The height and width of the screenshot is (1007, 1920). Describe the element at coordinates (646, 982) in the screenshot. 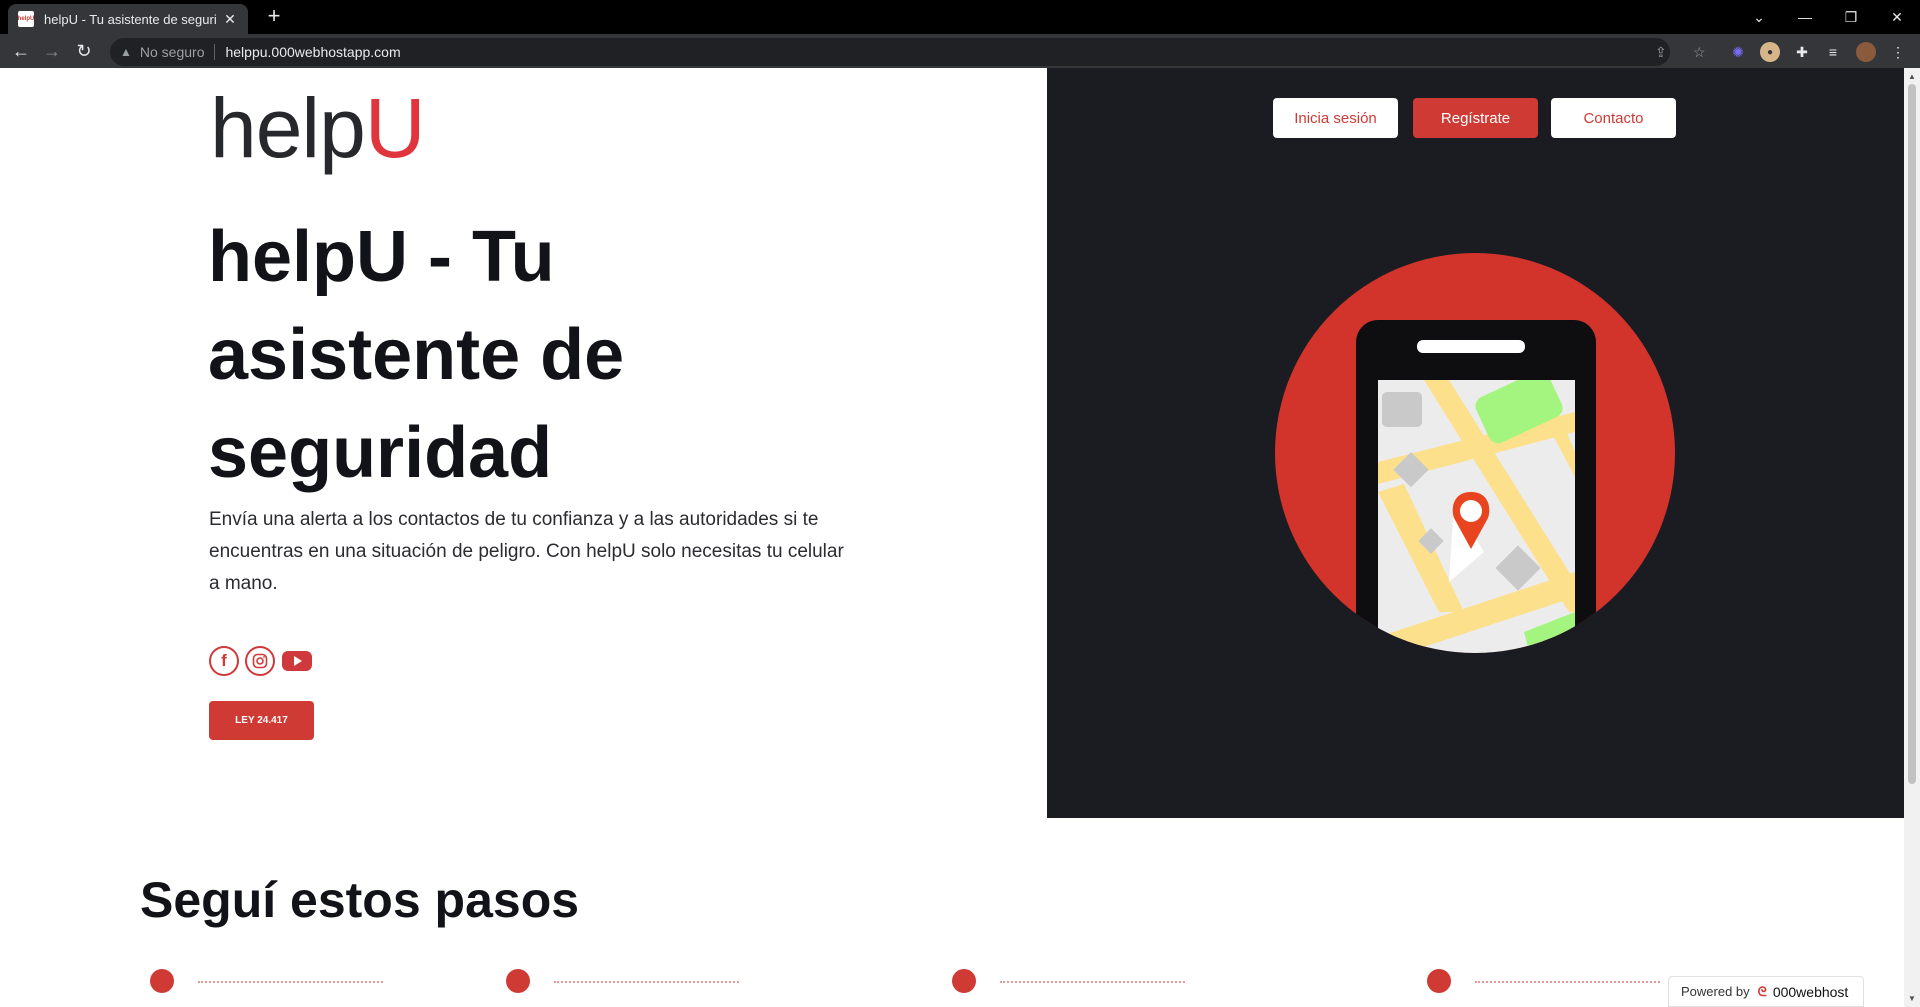

I see `step-2-connector` at that location.